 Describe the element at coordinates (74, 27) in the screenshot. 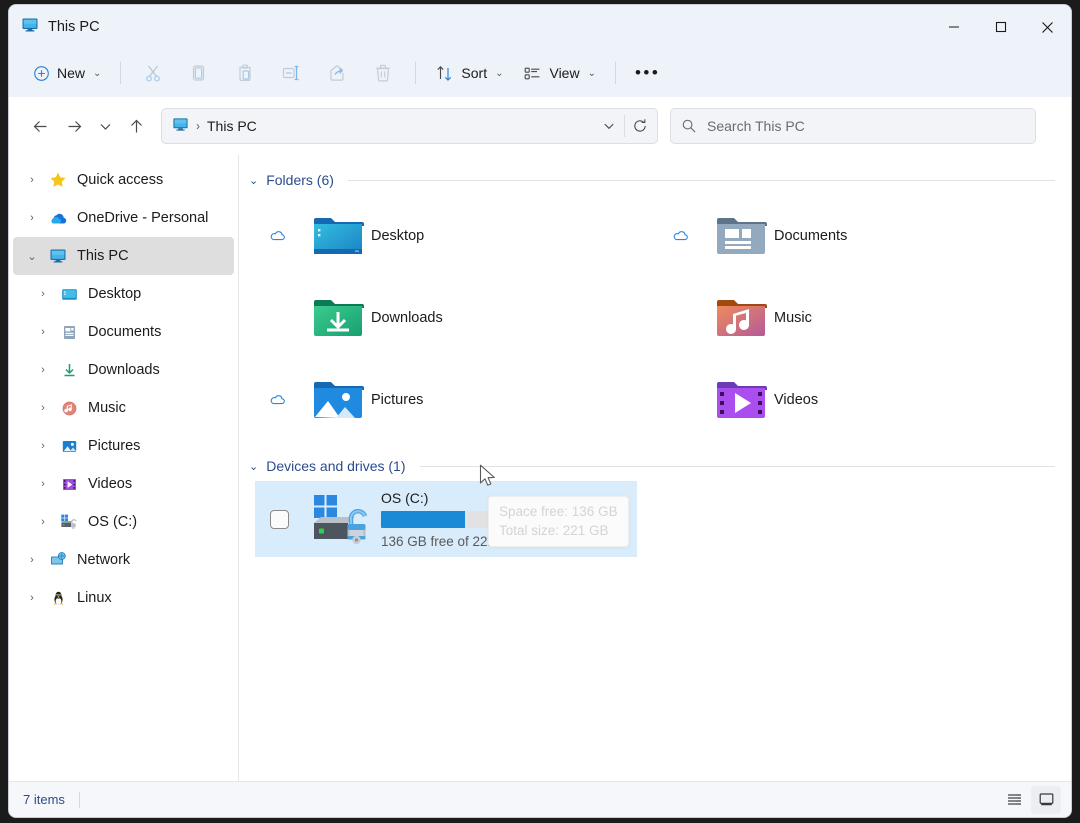

I see `window-title: This PC` at that location.